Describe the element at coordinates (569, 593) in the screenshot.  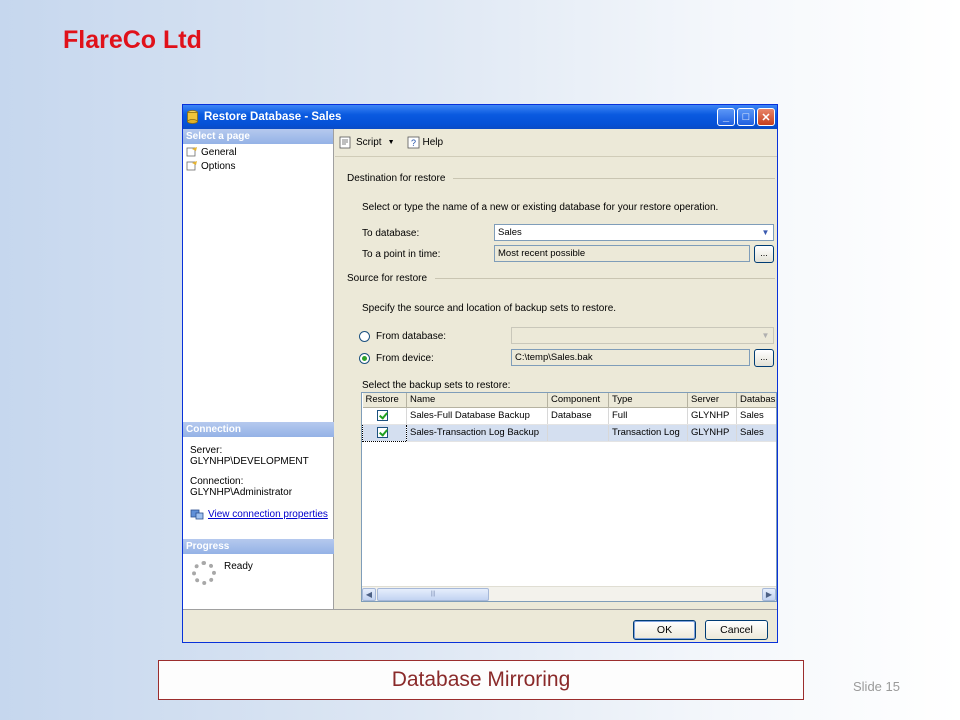
I see `horizontal-scrollbar: ◀ ||| ▶` at that location.